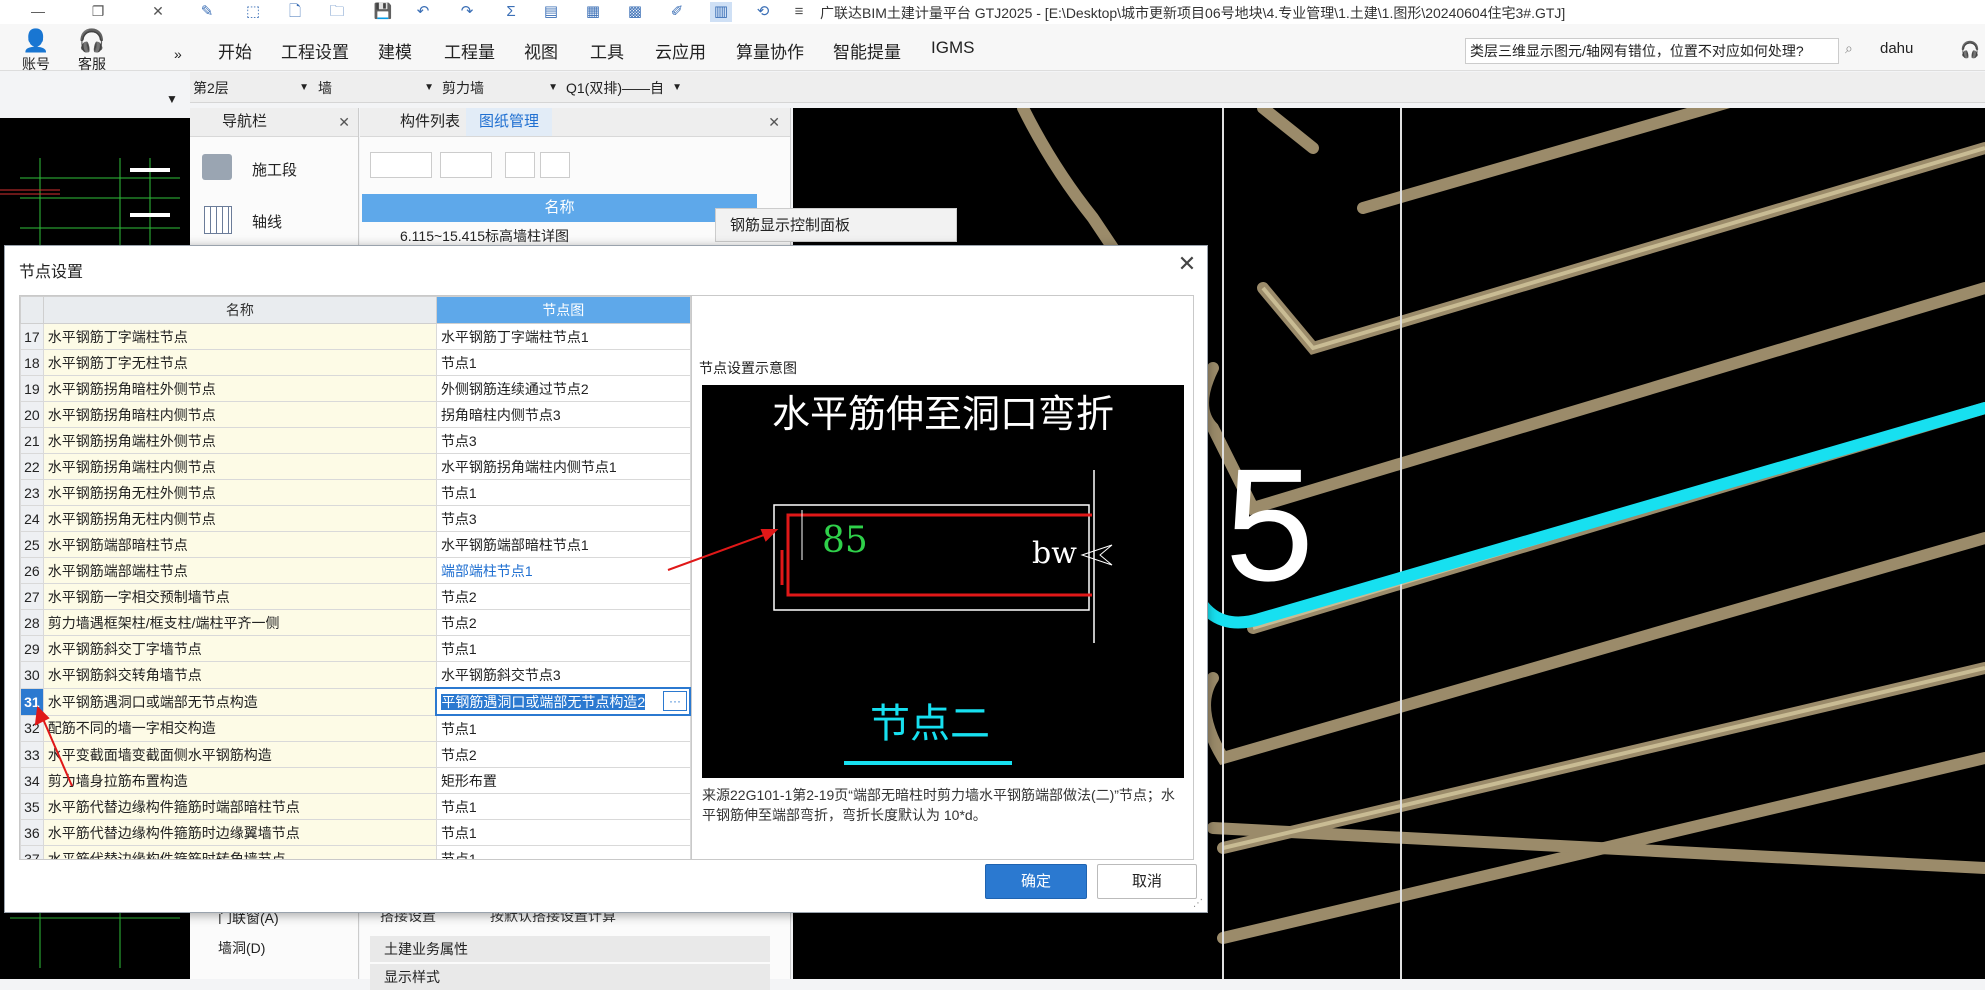 The image size is (1985, 990). Describe the element at coordinates (355, 362) in the screenshot. I see `table-row: 18 水平钢筋丁字无柱节点 节点1` at that location.